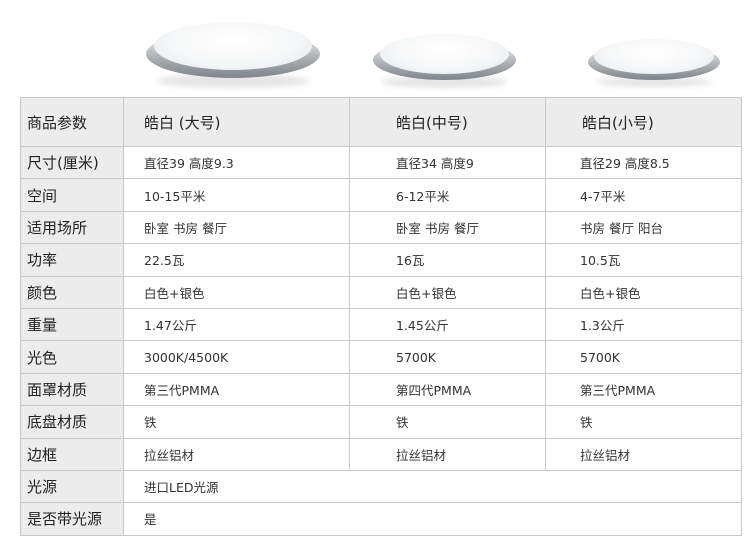  Describe the element at coordinates (447, 195) in the screenshot. I see `value-medium: 6-12平米` at that location.